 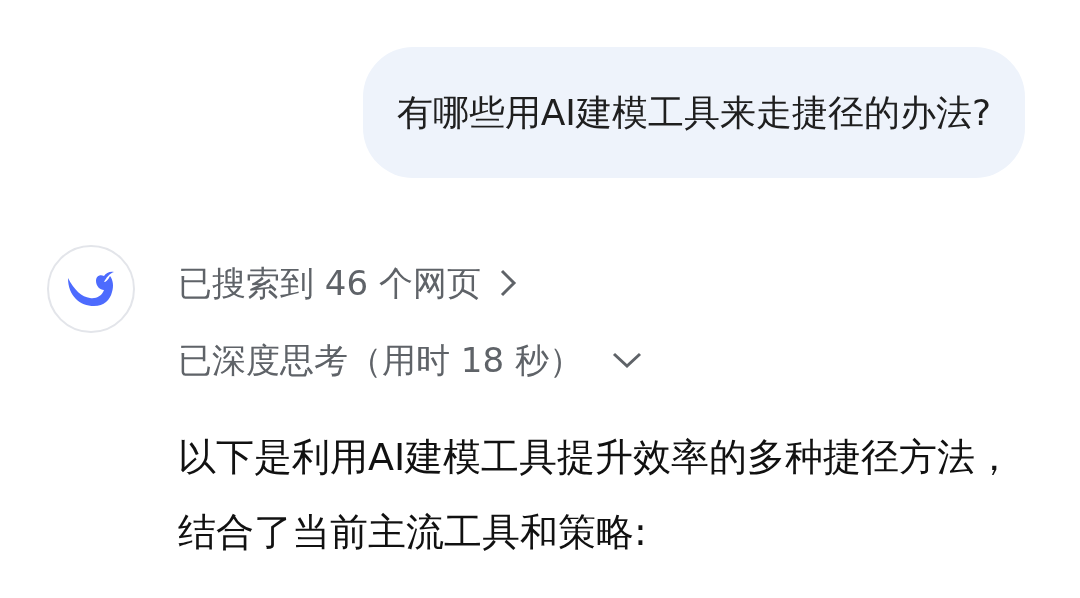 What do you see at coordinates (608, 283) in the screenshot?
I see `search-results-link: 已搜索到 46 个网页` at bounding box center [608, 283].